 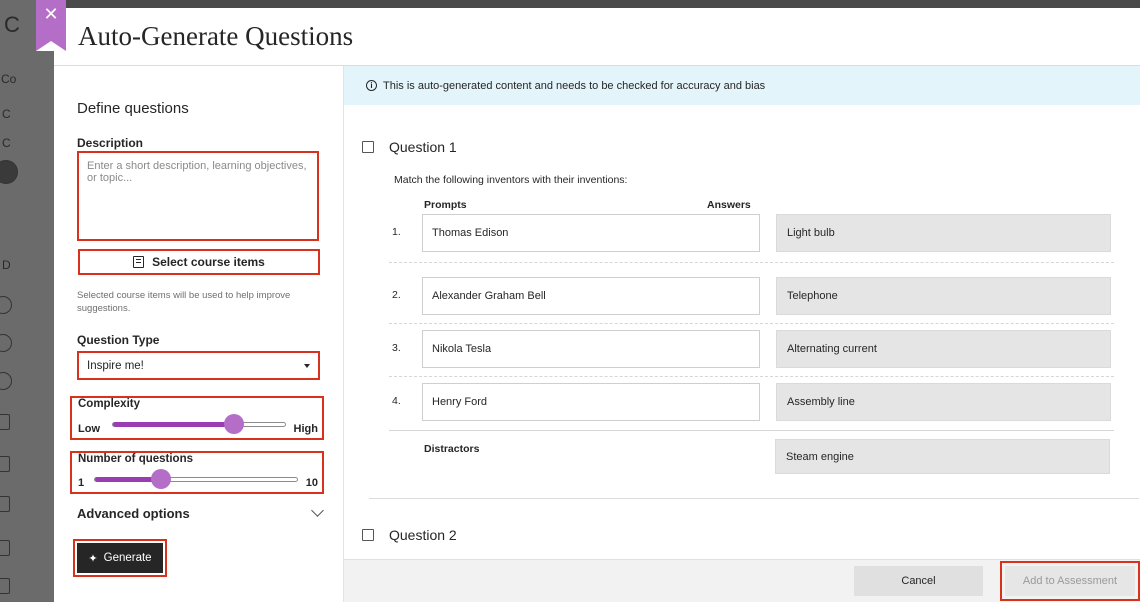 I want to click on prompt-field: Henry Ford, so click(x=591, y=402).